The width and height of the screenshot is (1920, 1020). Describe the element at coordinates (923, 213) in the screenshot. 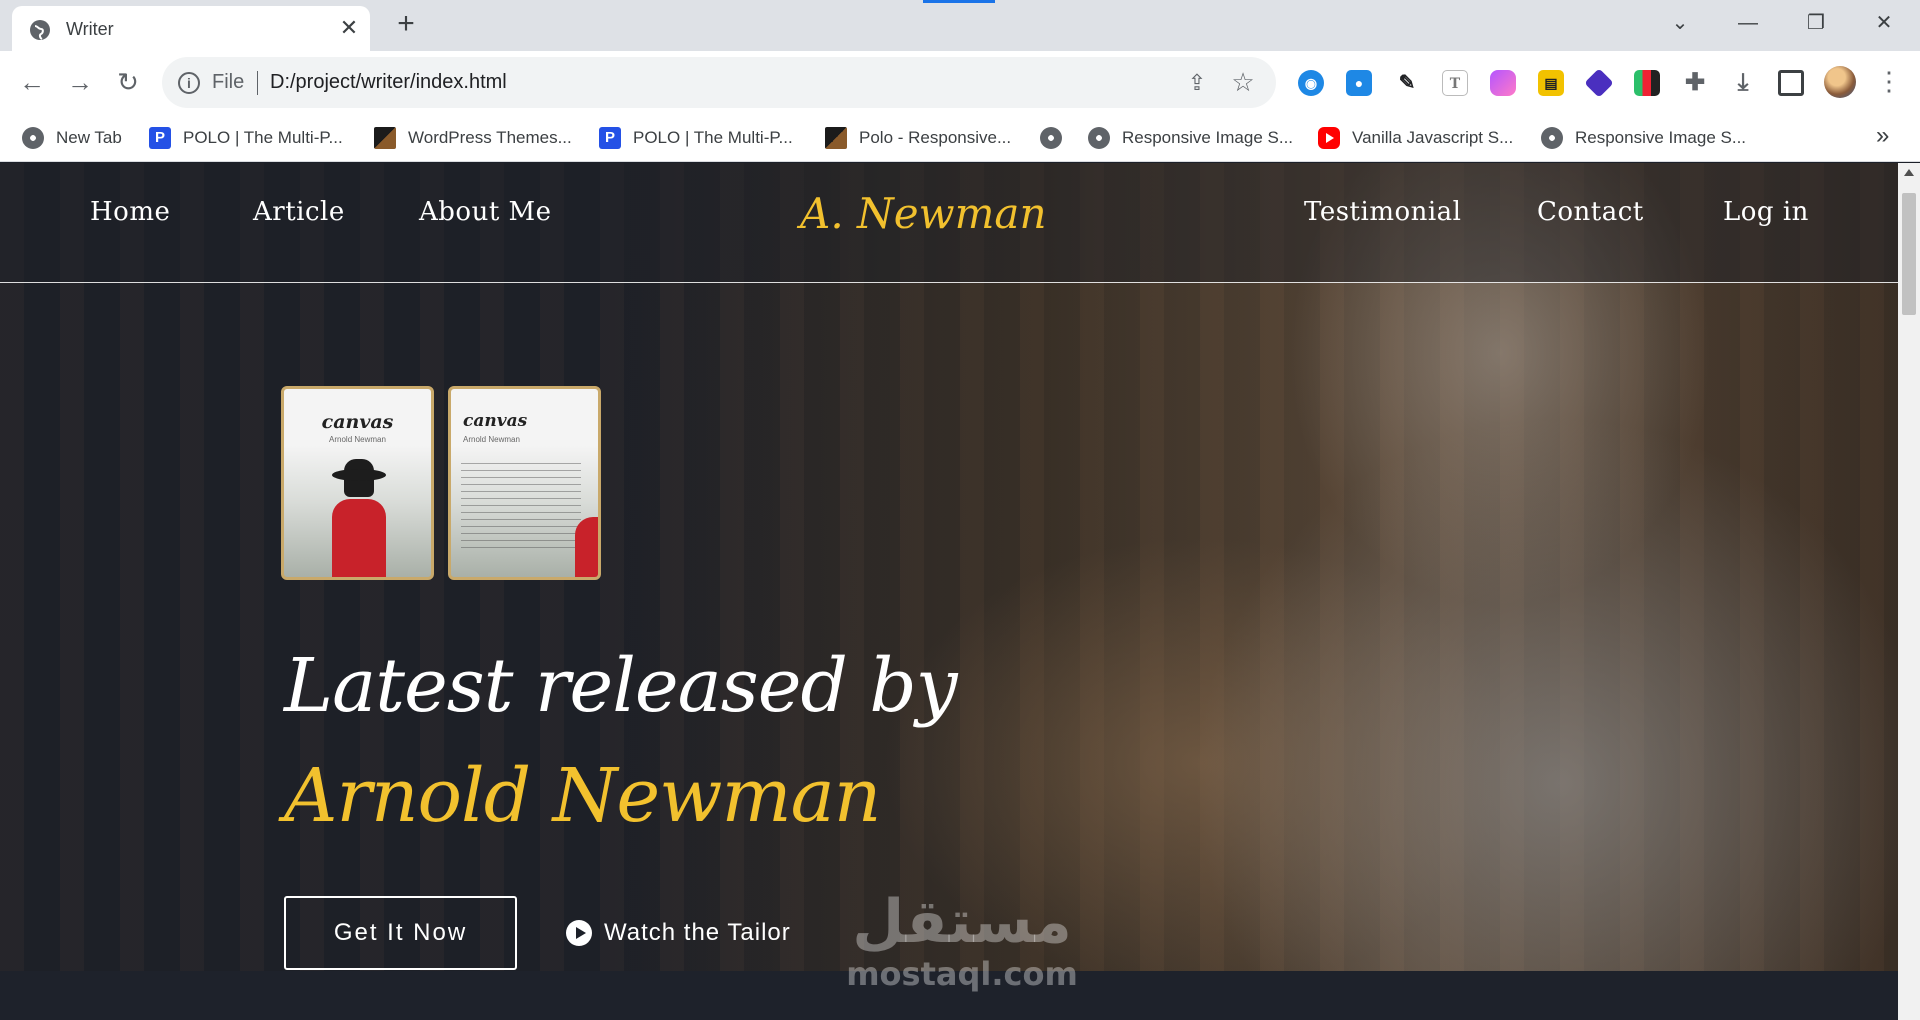

I see `site-logo: A. Newman` at that location.